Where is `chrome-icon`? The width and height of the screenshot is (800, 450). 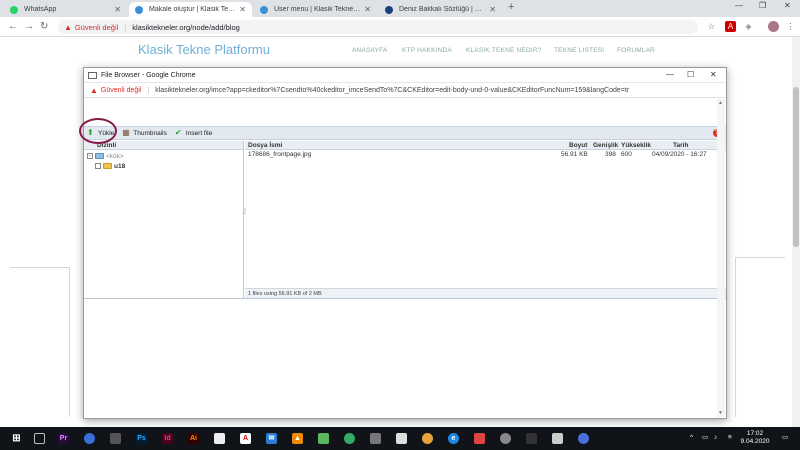
chrome-icon is located at coordinates (427, 438).